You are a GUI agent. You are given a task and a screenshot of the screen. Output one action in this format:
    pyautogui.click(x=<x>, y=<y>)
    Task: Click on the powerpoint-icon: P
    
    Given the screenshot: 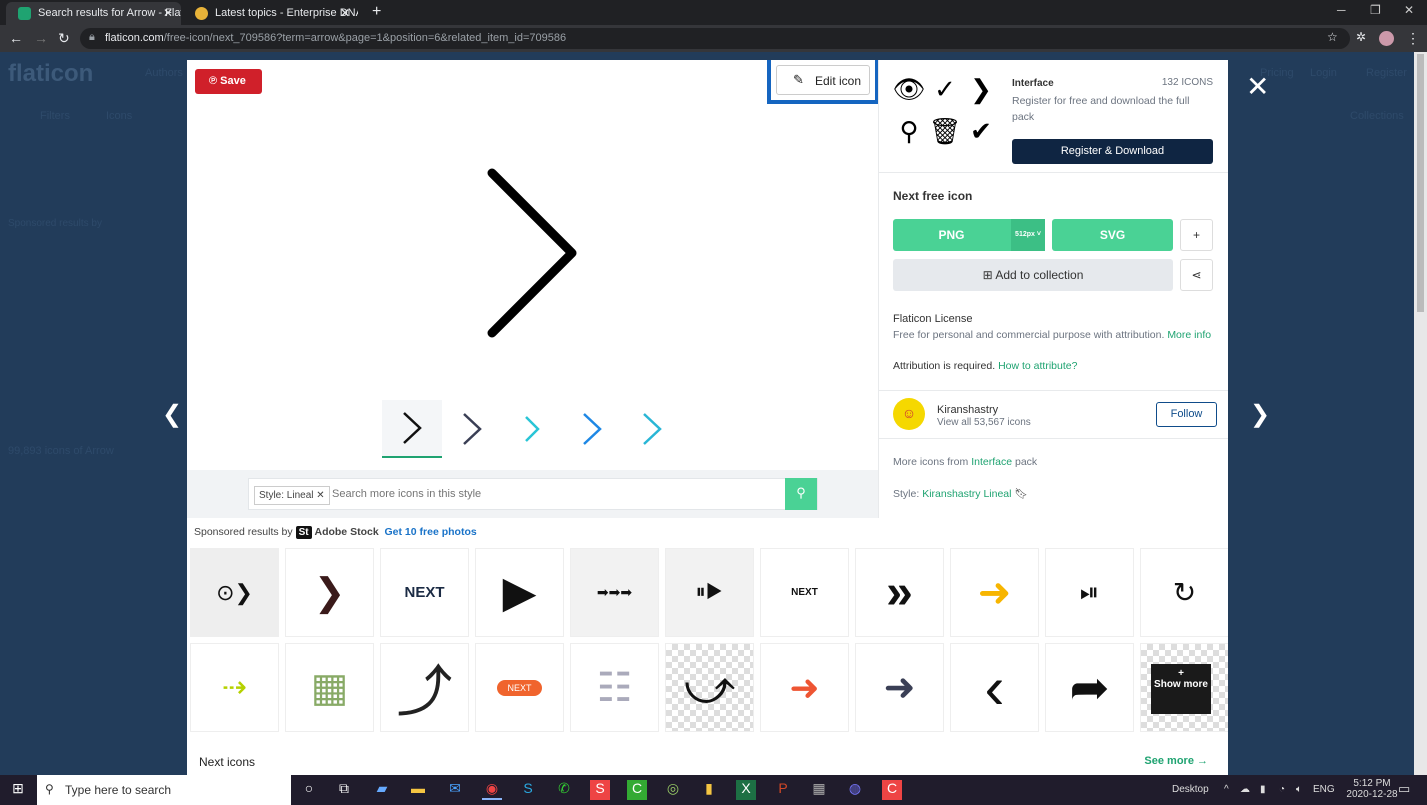 What is the action you would take?
    pyautogui.click(x=783, y=790)
    